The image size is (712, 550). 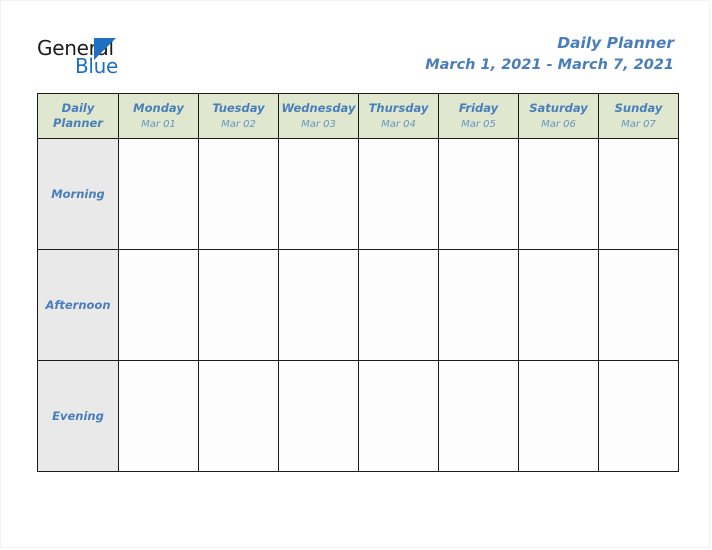 What do you see at coordinates (478, 416) in the screenshot?
I see `planner-cell-evening-friday` at bounding box center [478, 416].